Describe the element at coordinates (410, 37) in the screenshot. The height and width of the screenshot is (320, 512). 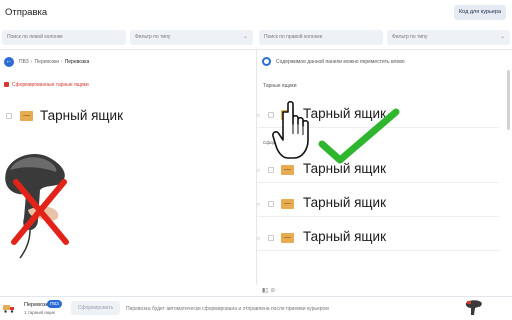
I see `right-type-filter-label: Фильтр по типу` at that location.